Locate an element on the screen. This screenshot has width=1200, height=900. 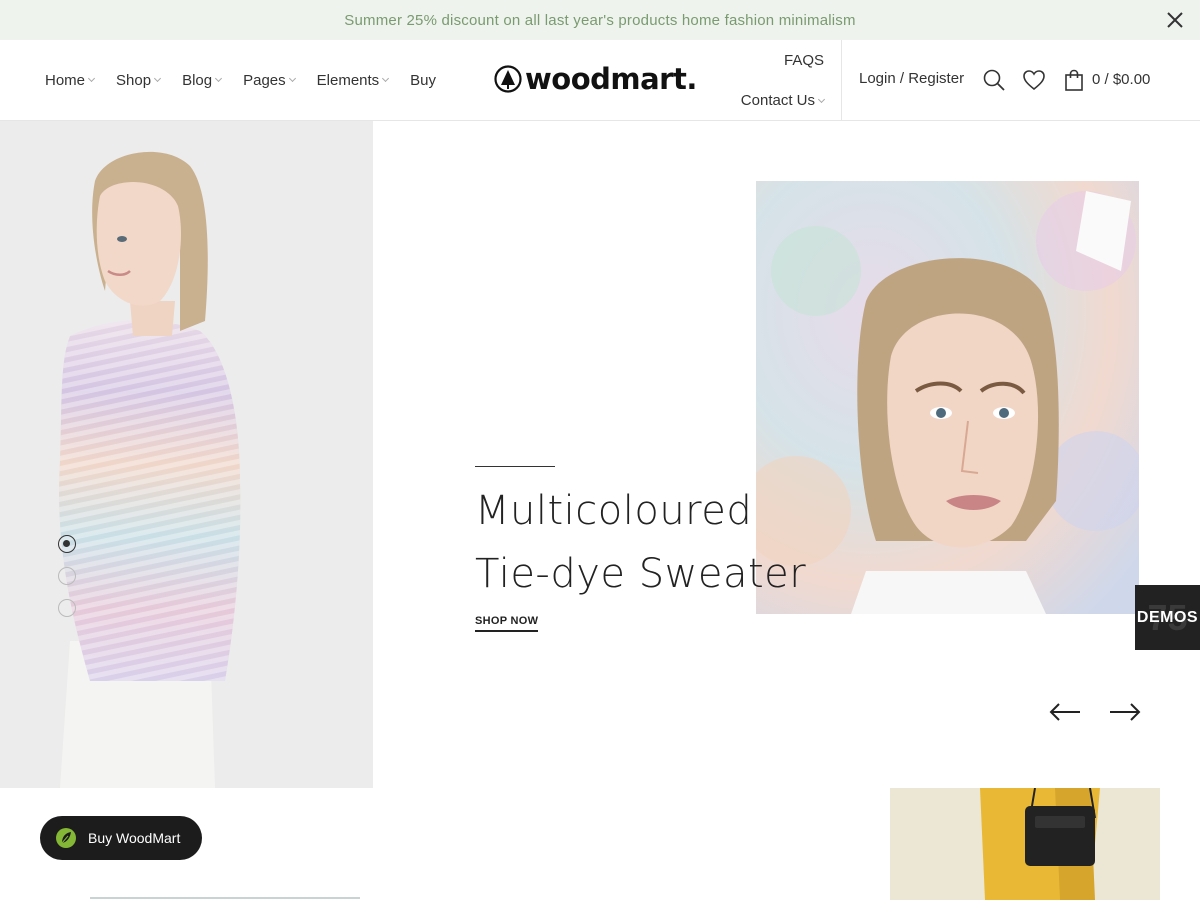
slider-pagination is located at coordinates (67, 583).